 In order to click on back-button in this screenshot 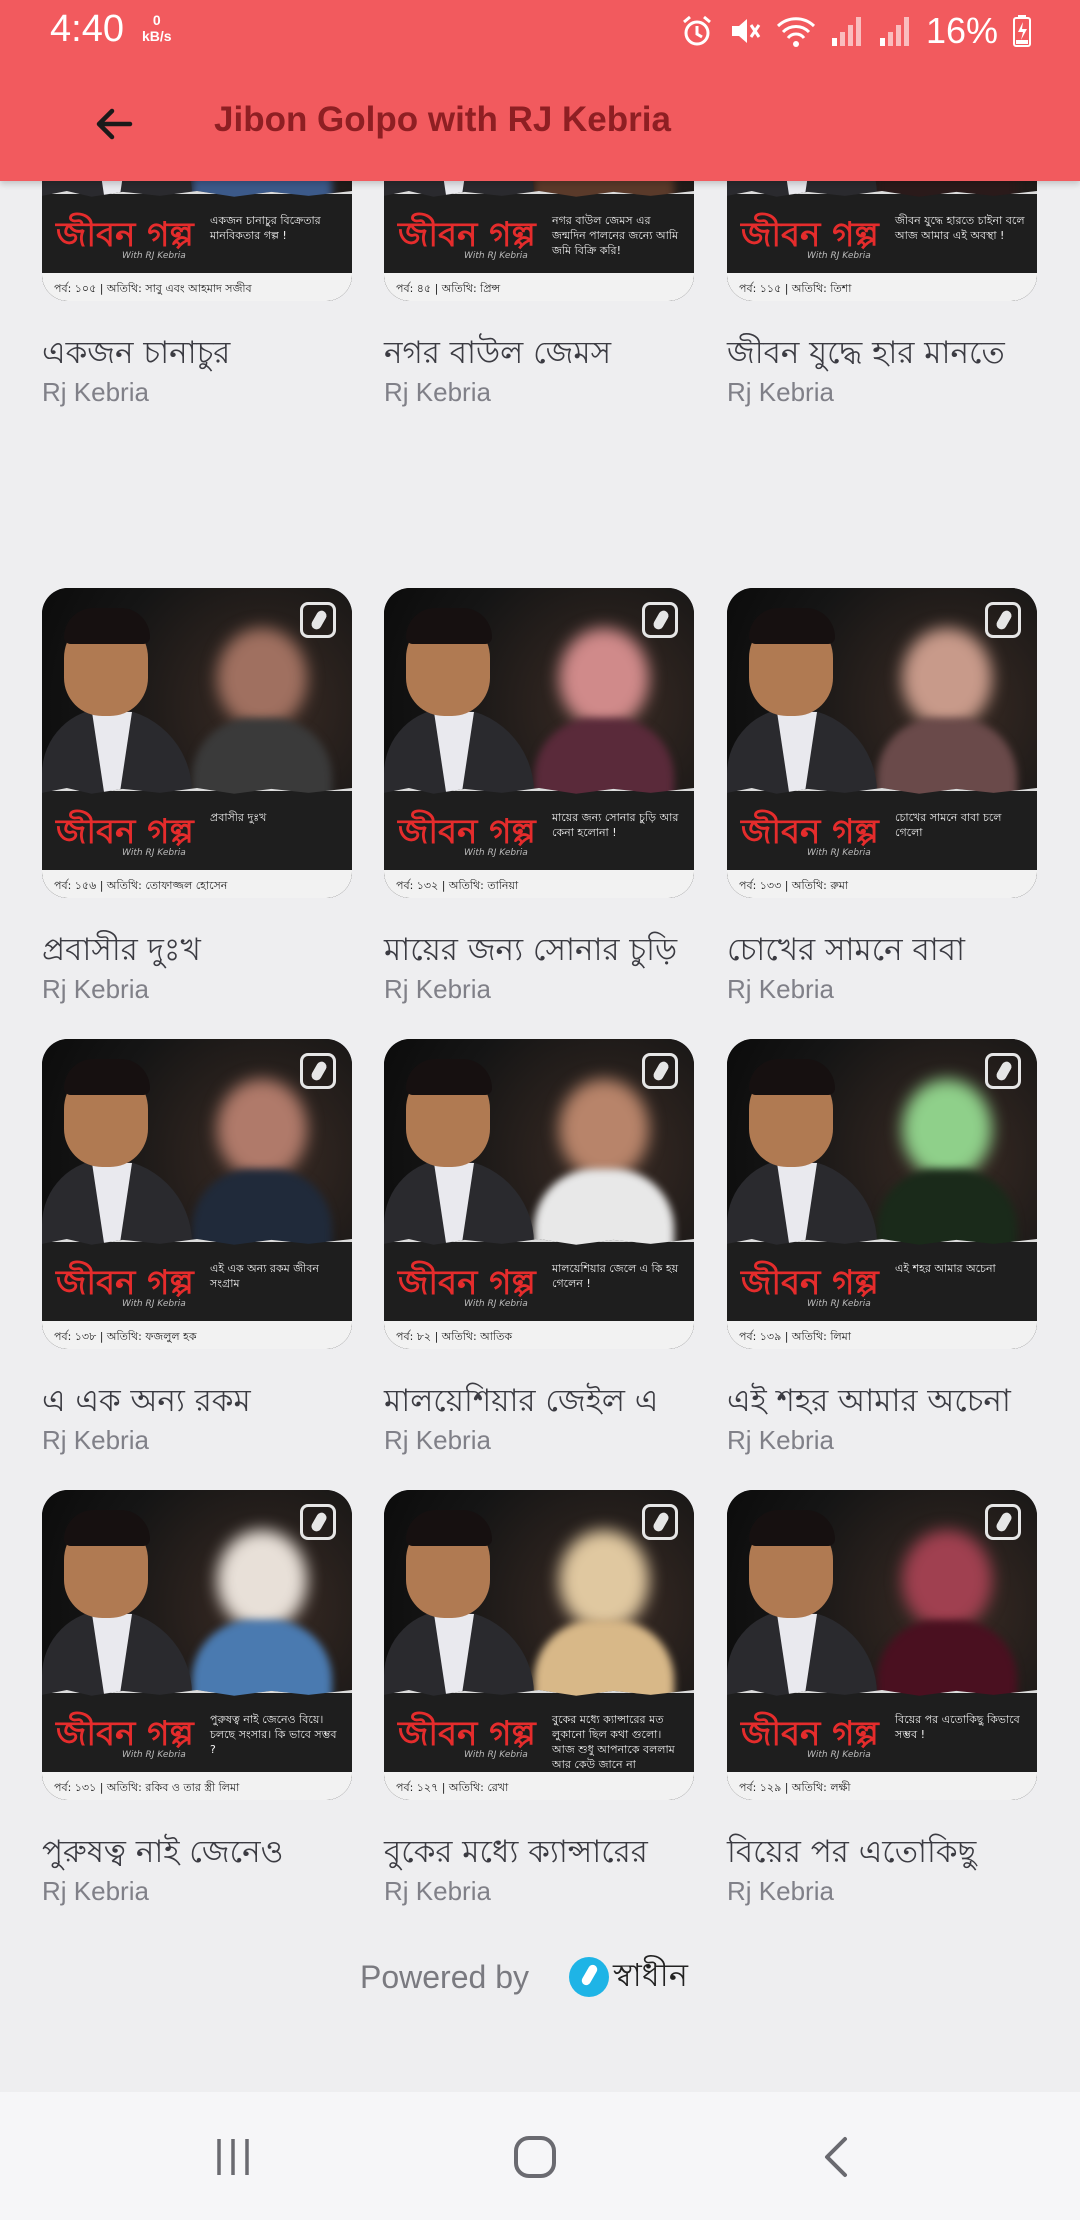, I will do `click(114, 124)`.